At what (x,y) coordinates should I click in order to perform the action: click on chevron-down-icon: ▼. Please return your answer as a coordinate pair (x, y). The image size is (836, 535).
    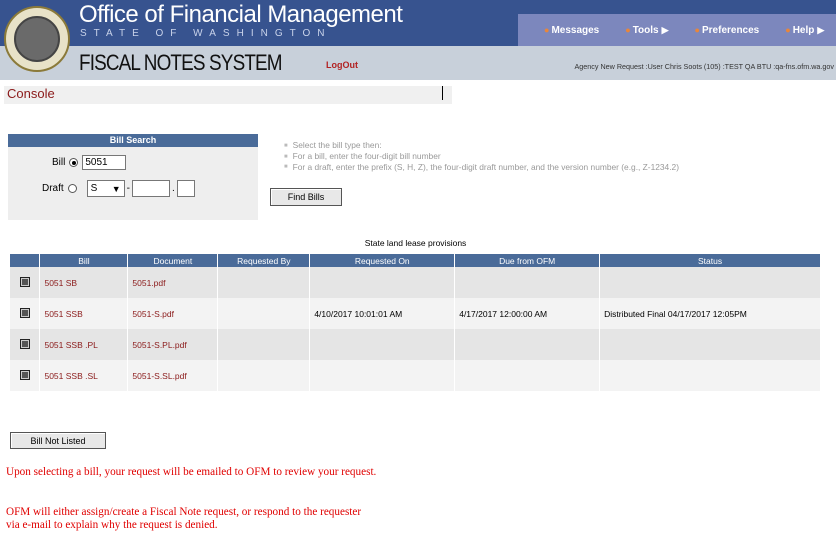
    Looking at the image, I should click on (116, 188).